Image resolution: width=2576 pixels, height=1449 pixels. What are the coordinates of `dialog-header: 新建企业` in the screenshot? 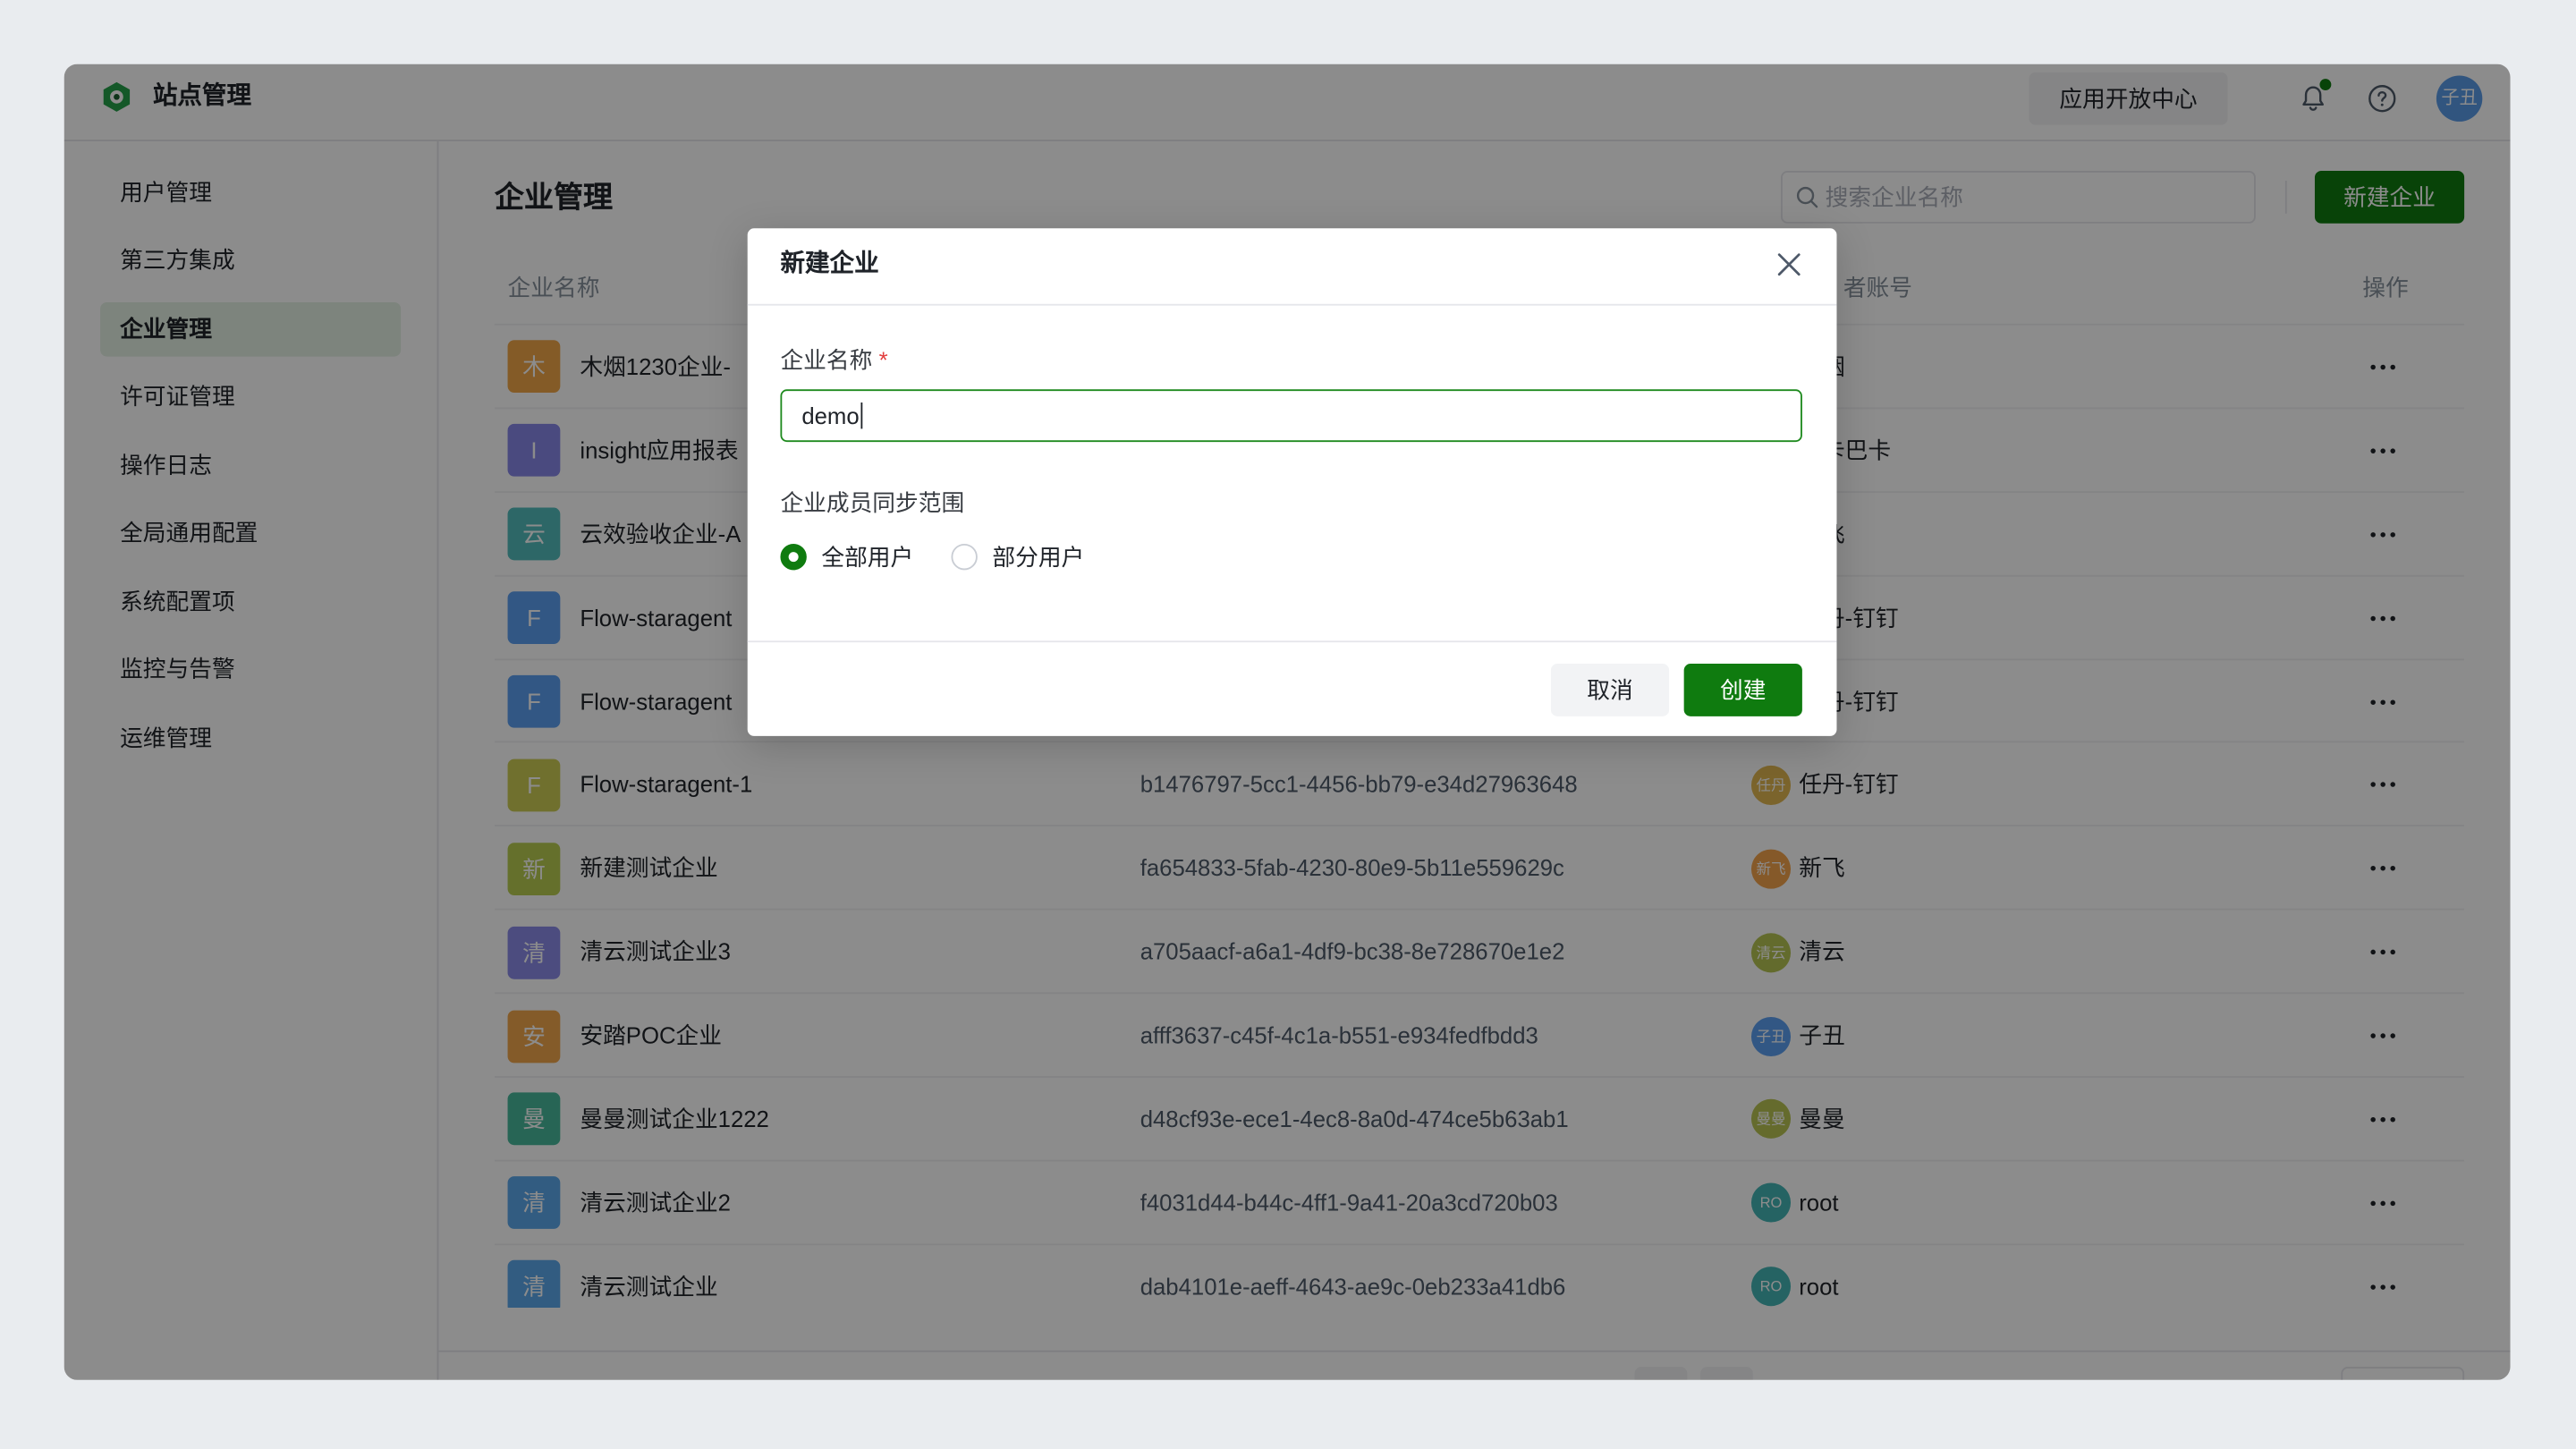 It's located at (1292, 267).